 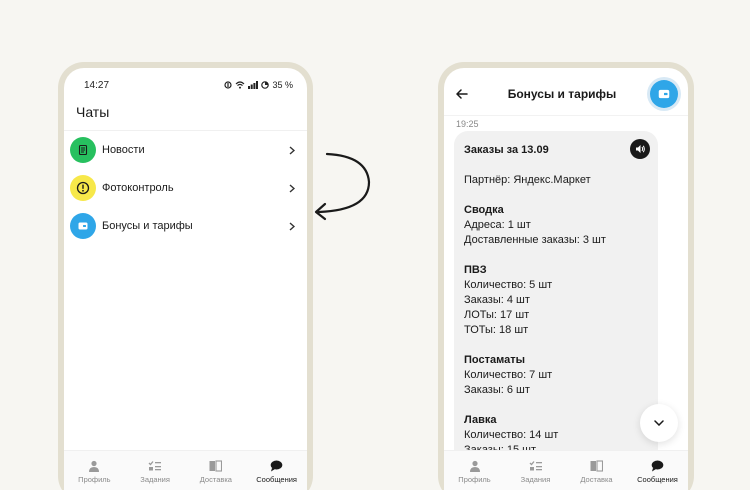 I want to click on chat-item-photocontrol: Фотоконтроль, so click(x=185, y=188).